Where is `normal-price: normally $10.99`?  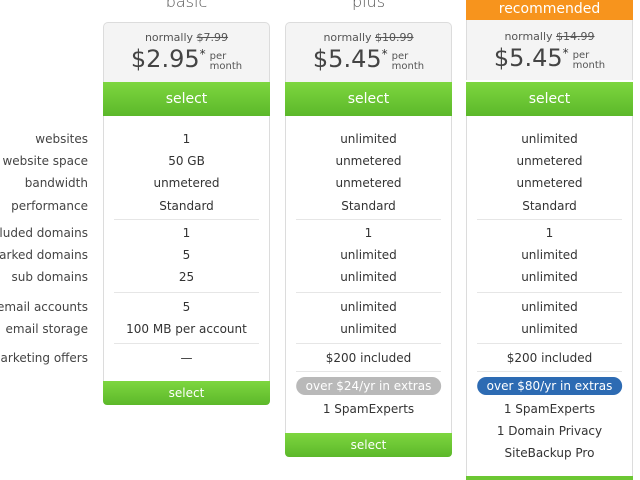 normal-price: normally $10.99 is located at coordinates (368, 37).